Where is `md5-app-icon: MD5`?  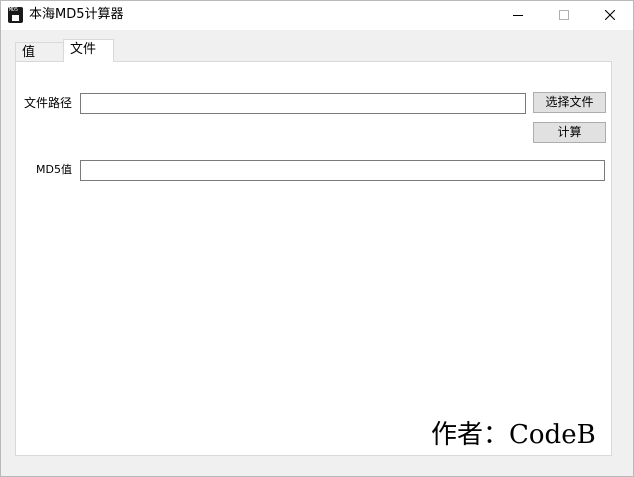 md5-app-icon: MD5 is located at coordinates (15, 15).